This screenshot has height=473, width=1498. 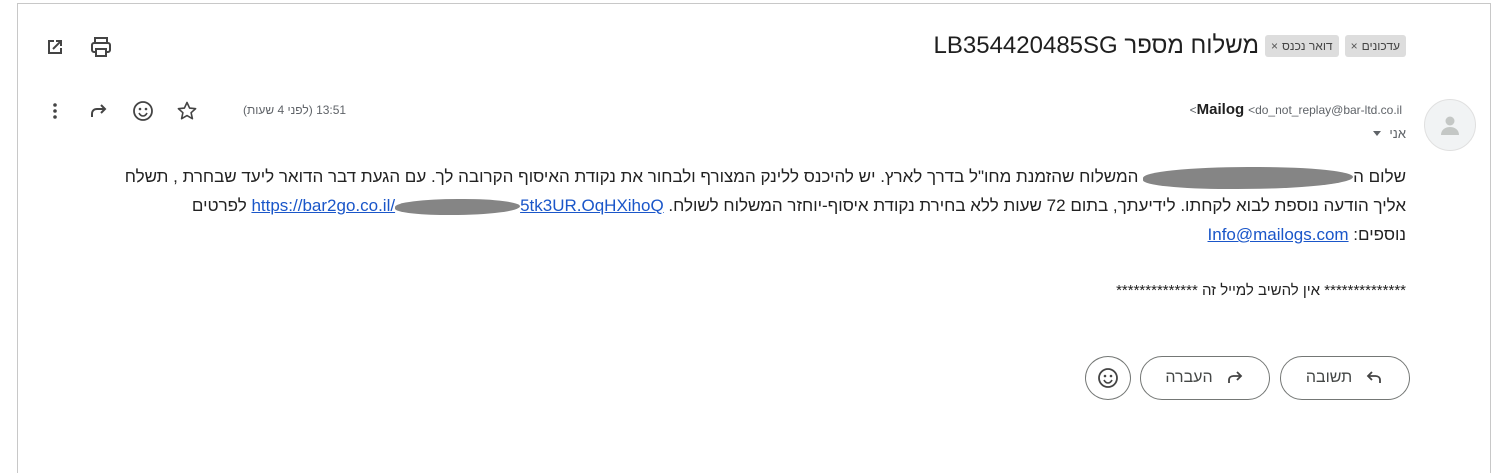 I want to click on label-chip-inbox: דואר נכנס ×, so click(x=1302, y=46).